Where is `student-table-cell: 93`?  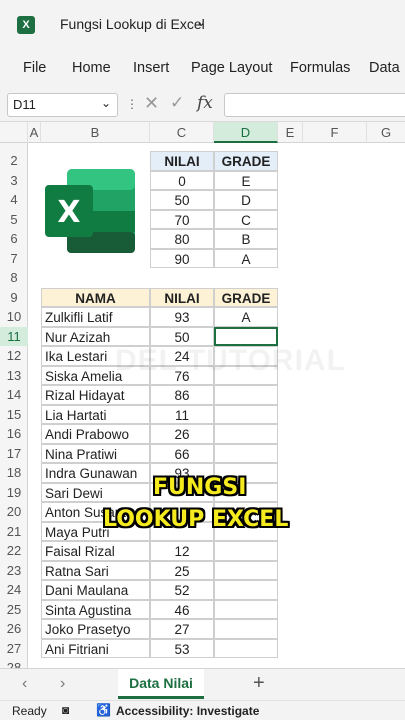 student-table-cell: 93 is located at coordinates (182, 317).